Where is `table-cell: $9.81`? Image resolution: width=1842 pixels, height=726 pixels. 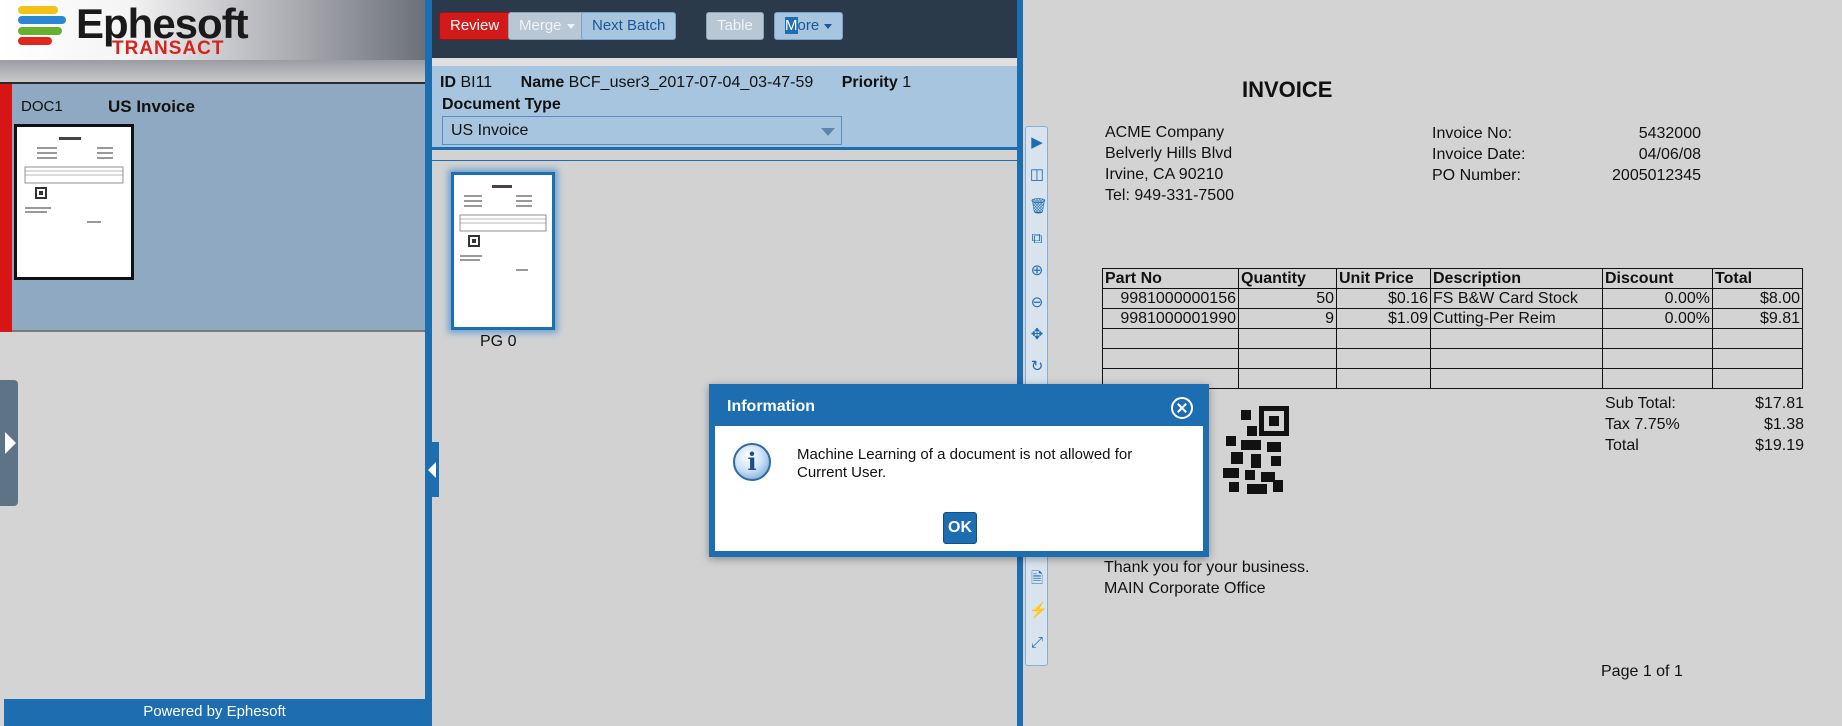 table-cell: $9.81 is located at coordinates (1757, 318).